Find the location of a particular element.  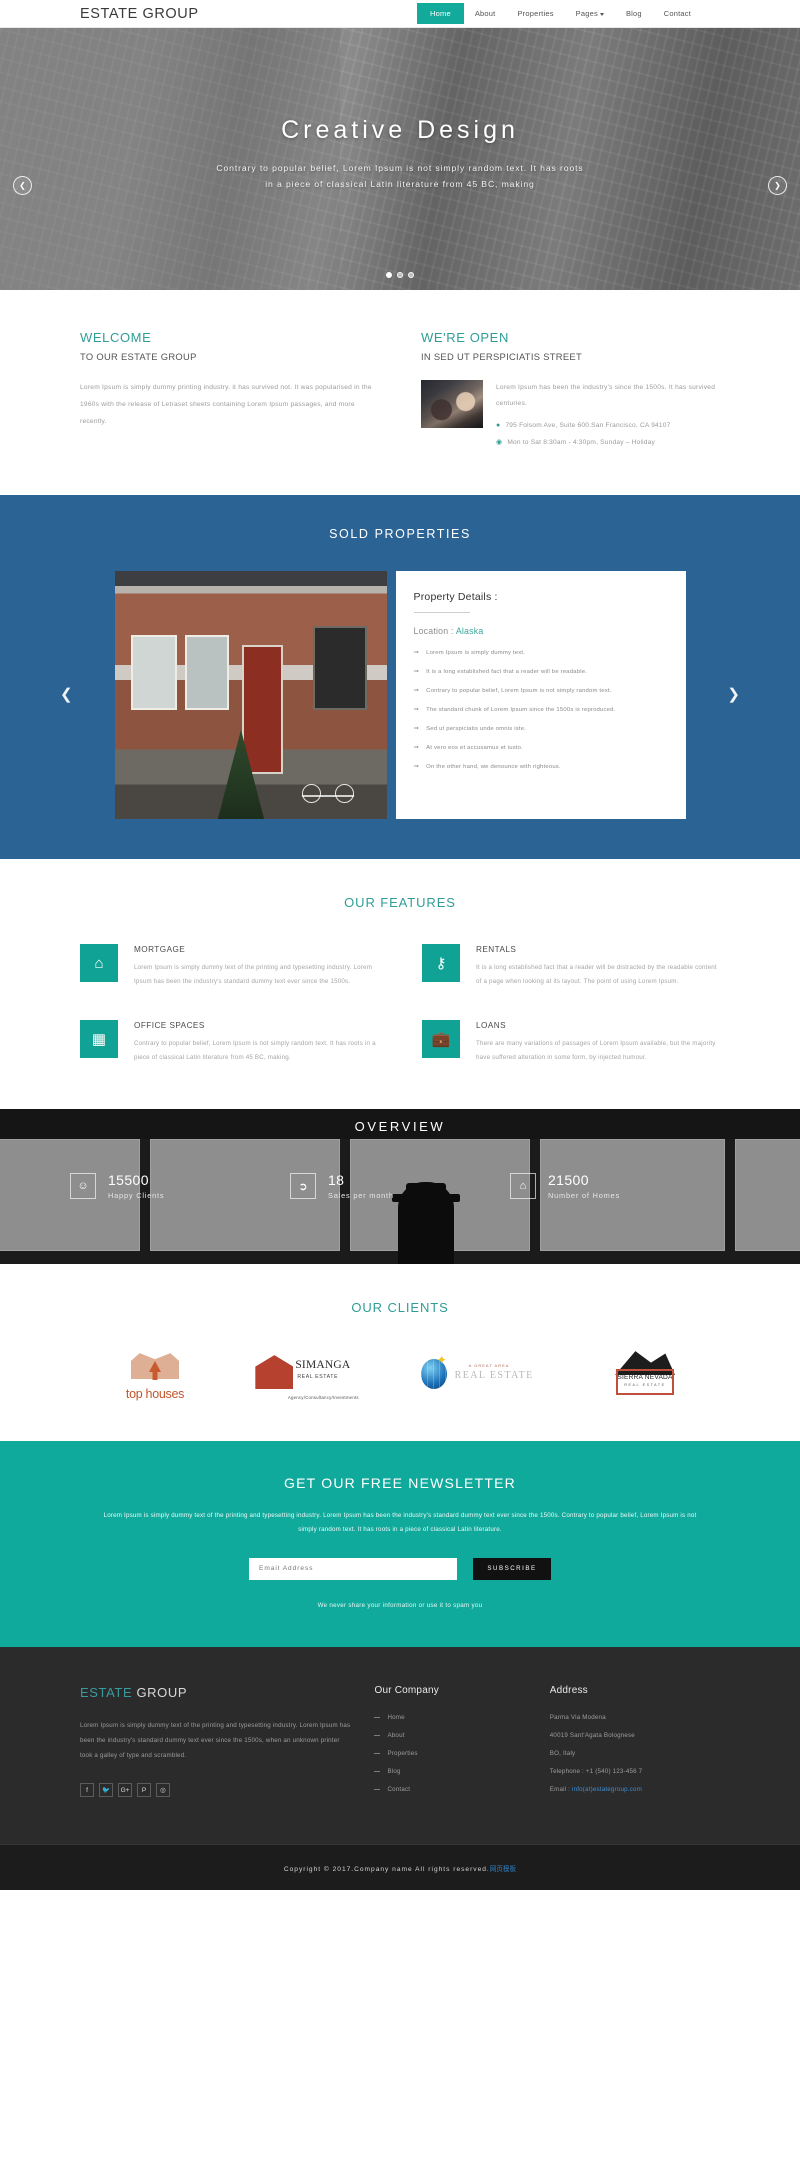

feature-title: OFFICE SPACES is located at coordinates (169, 1025).